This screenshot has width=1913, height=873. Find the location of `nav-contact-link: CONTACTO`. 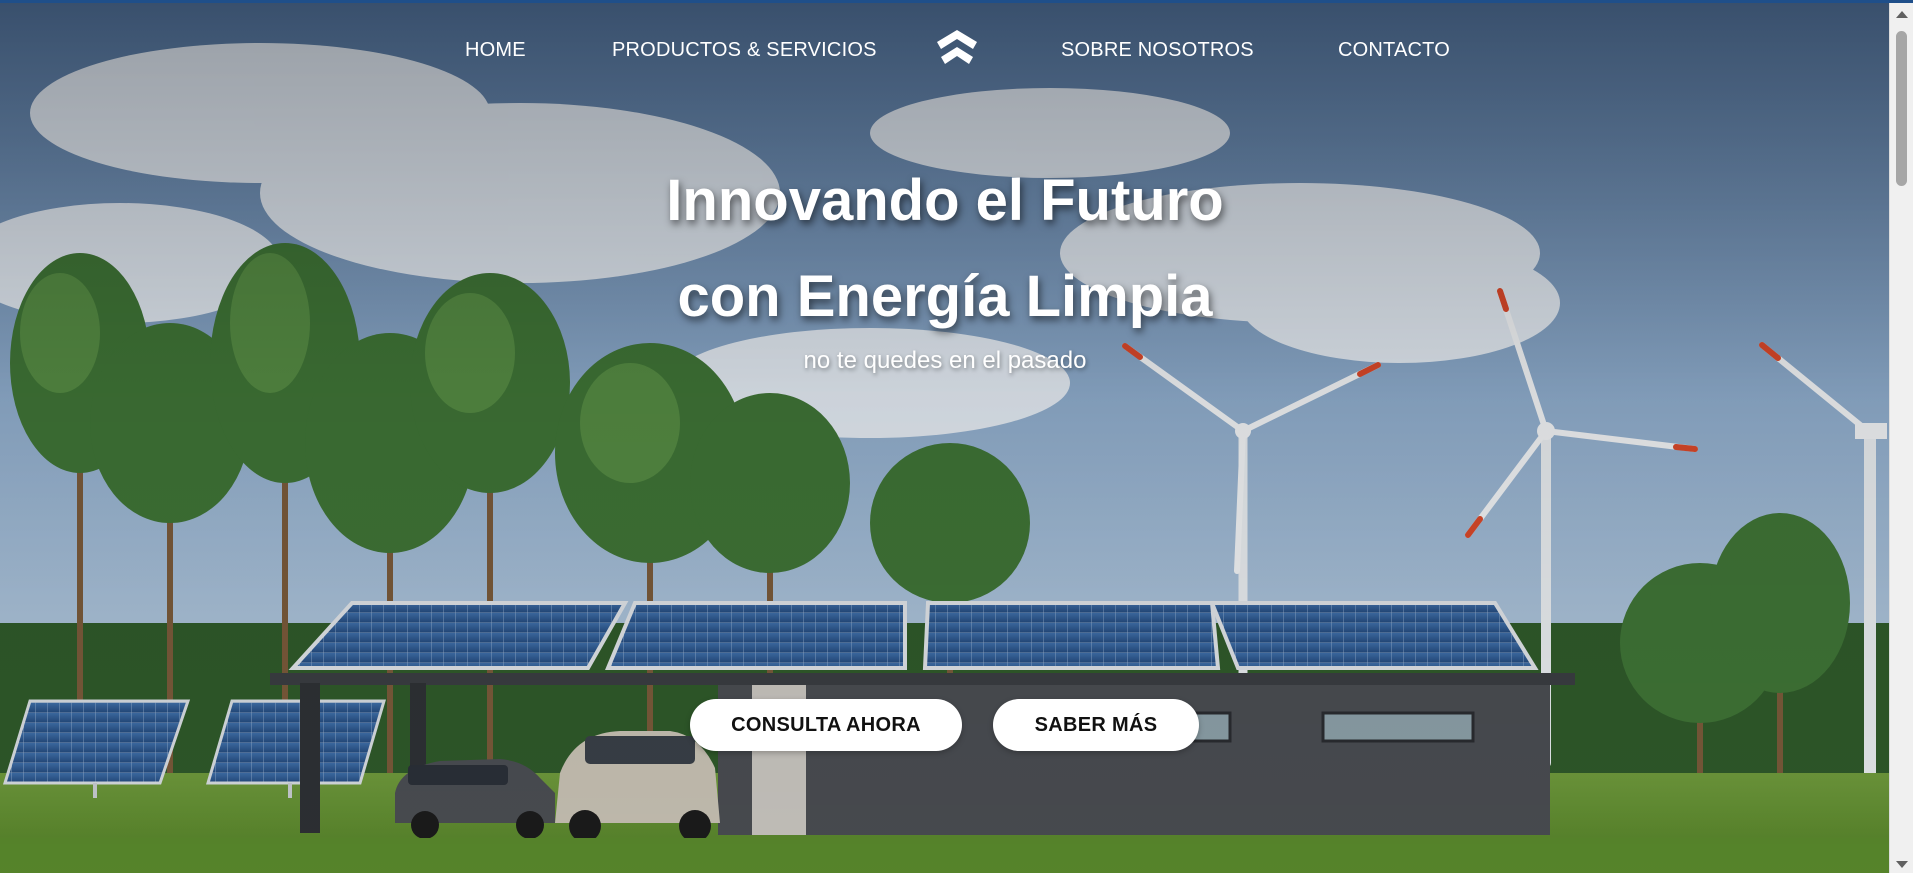

nav-contact-link: CONTACTO is located at coordinates (1394, 50).